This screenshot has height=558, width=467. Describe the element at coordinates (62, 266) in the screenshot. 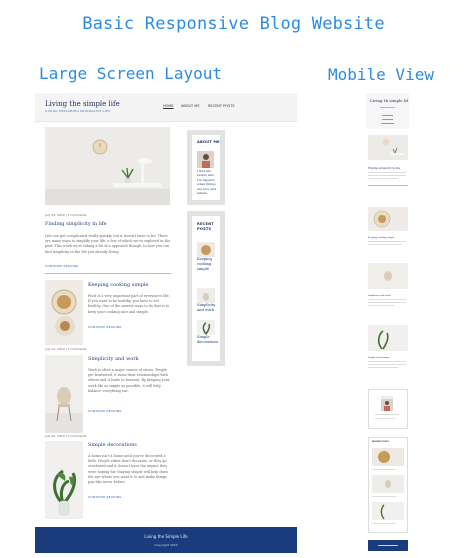

I see `featured-continue-link: CONTINUE READING` at that location.